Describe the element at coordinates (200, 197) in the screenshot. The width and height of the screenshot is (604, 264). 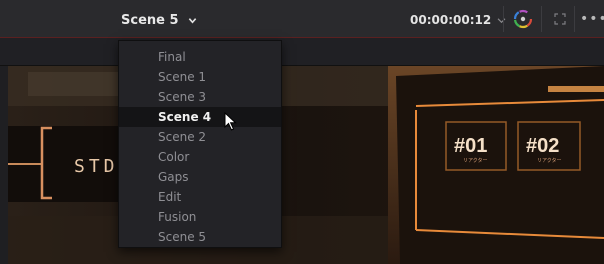
I see `menu-item-edit: Edit` at that location.